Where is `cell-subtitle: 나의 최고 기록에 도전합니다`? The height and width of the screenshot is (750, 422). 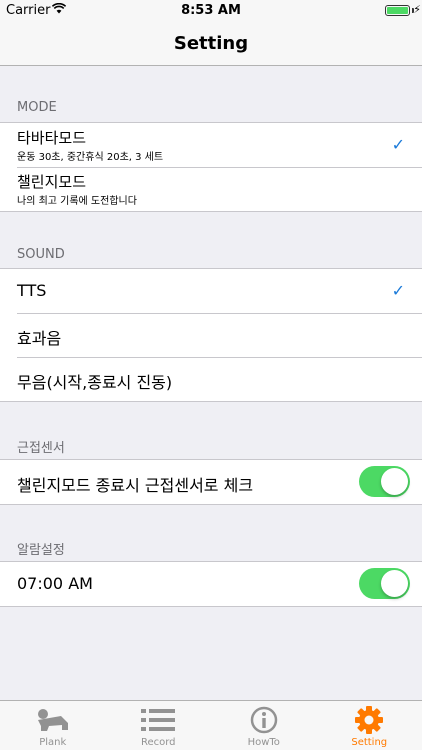
cell-subtitle: 나의 최고 기록에 도전합니다 is located at coordinates (77, 201).